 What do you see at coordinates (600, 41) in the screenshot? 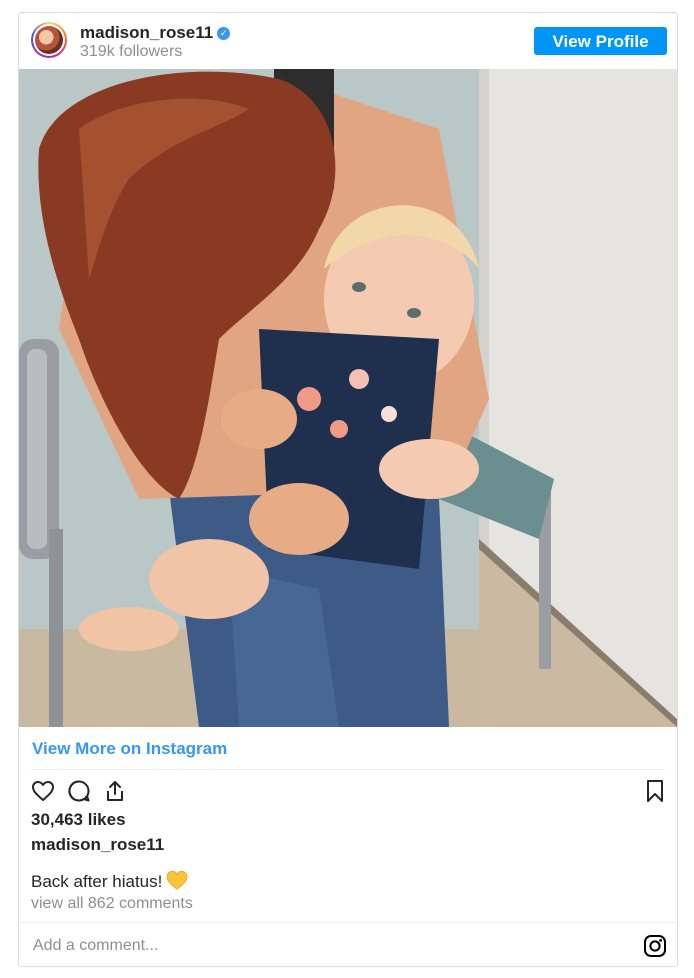
I see `view-profile-button: View Profile` at bounding box center [600, 41].